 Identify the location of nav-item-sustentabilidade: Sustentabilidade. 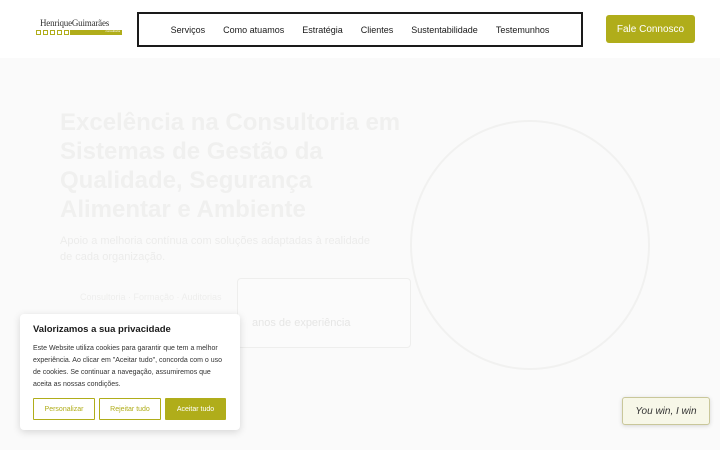
(444, 30).